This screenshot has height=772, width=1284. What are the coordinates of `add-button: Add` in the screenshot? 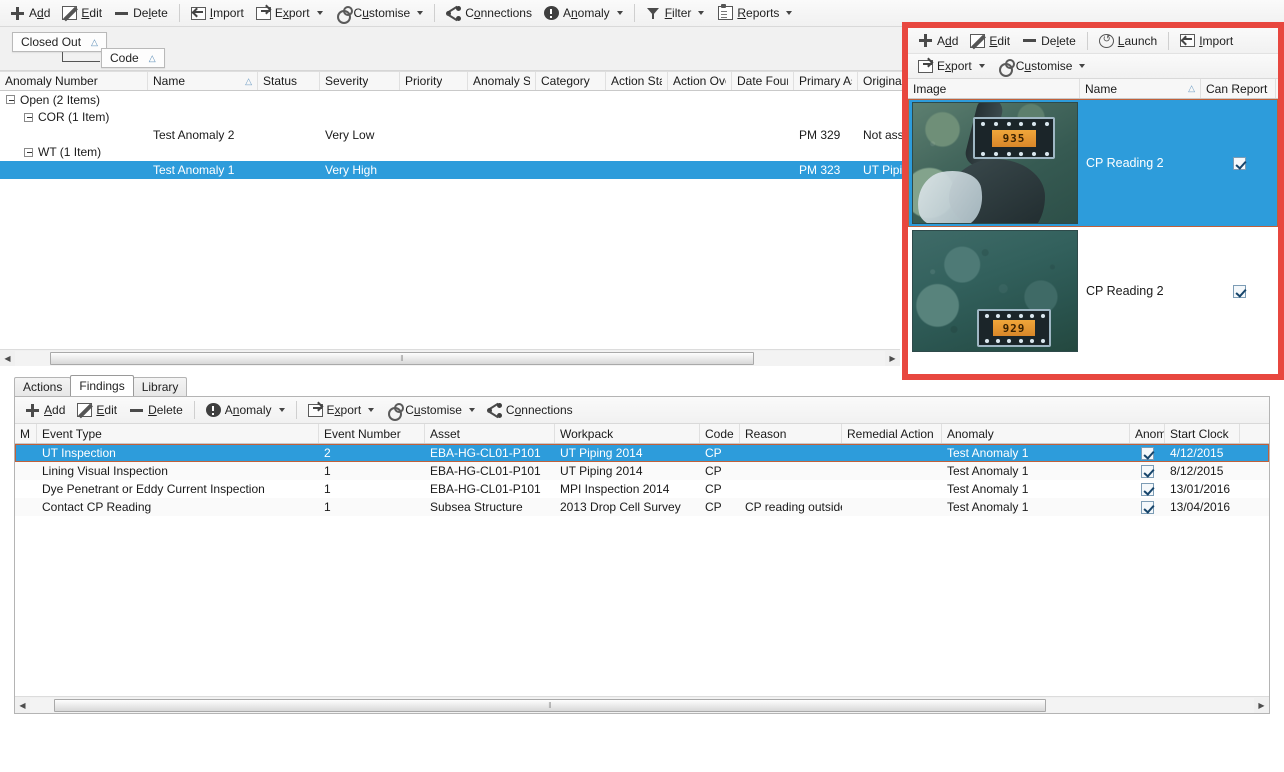 It's located at (30, 13).